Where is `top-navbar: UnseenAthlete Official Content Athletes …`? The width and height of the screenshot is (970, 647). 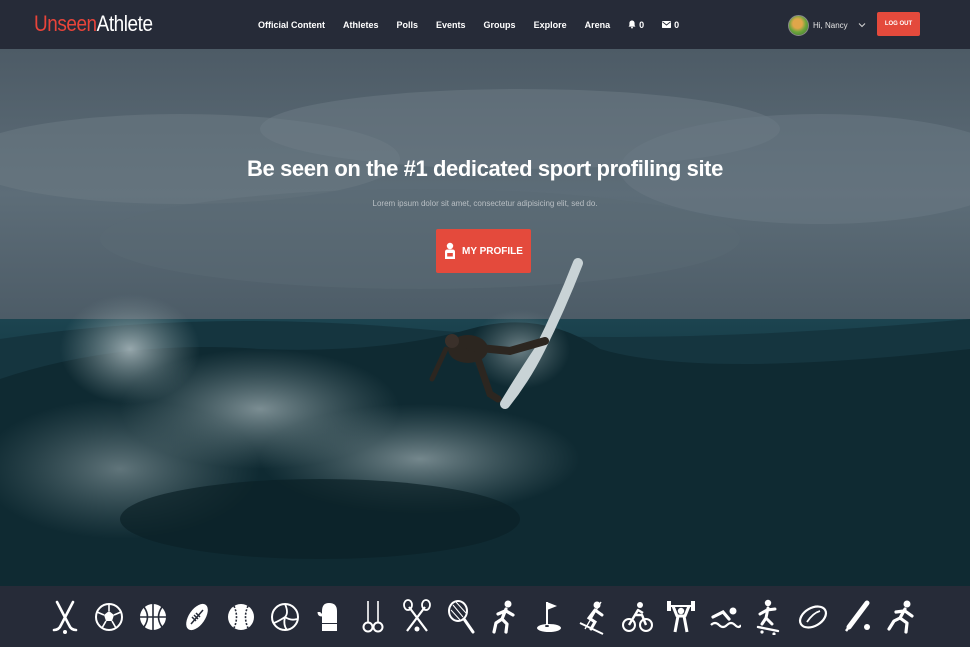 top-navbar: UnseenAthlete Official Content Athletes … is located at coordinates (485, 24).